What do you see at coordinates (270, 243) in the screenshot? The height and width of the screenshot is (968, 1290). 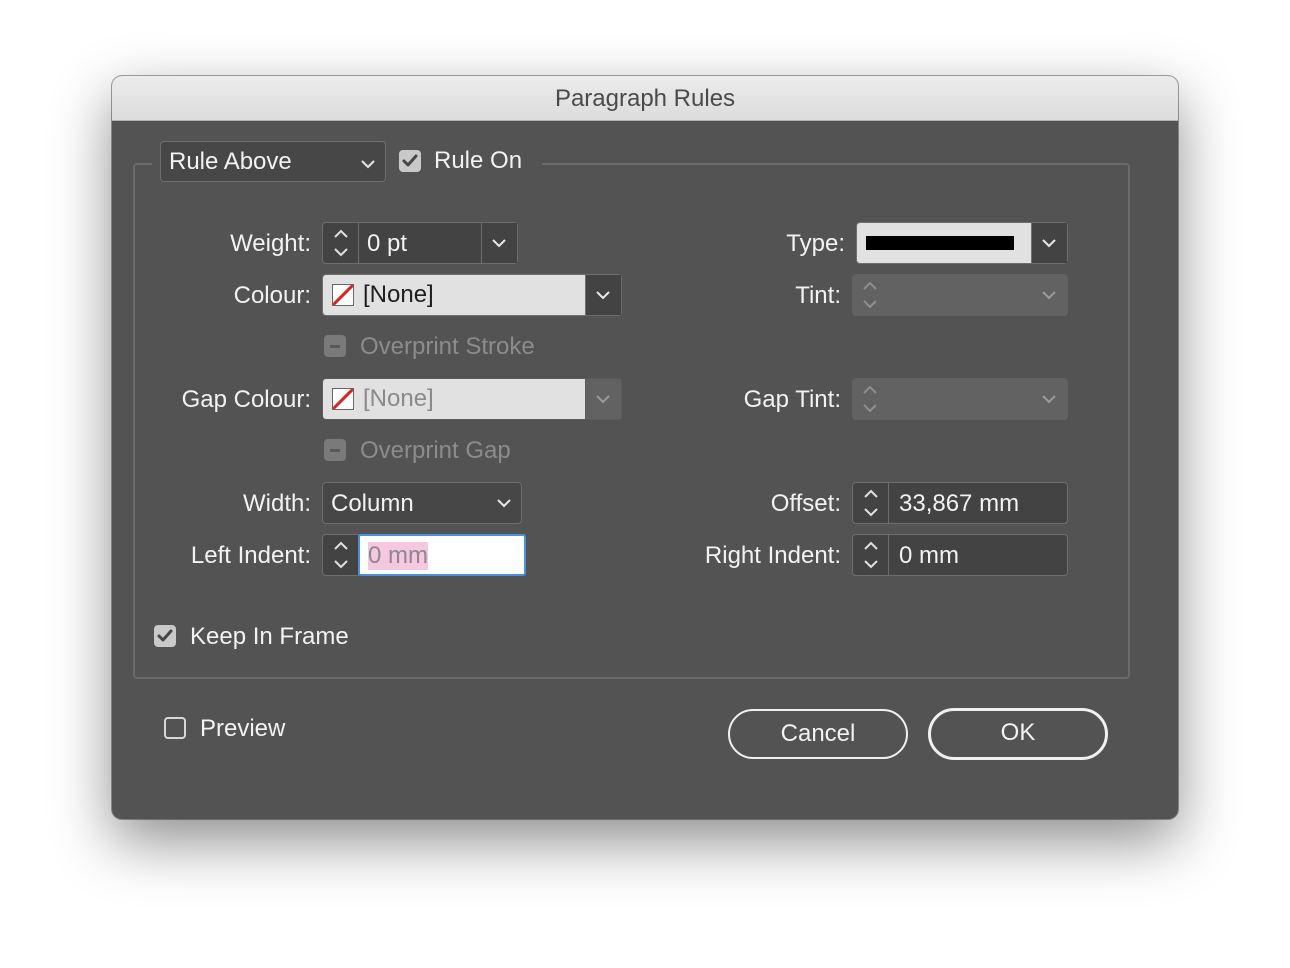 I see `weight-label: Weight:` at bounding box center [270, 243].